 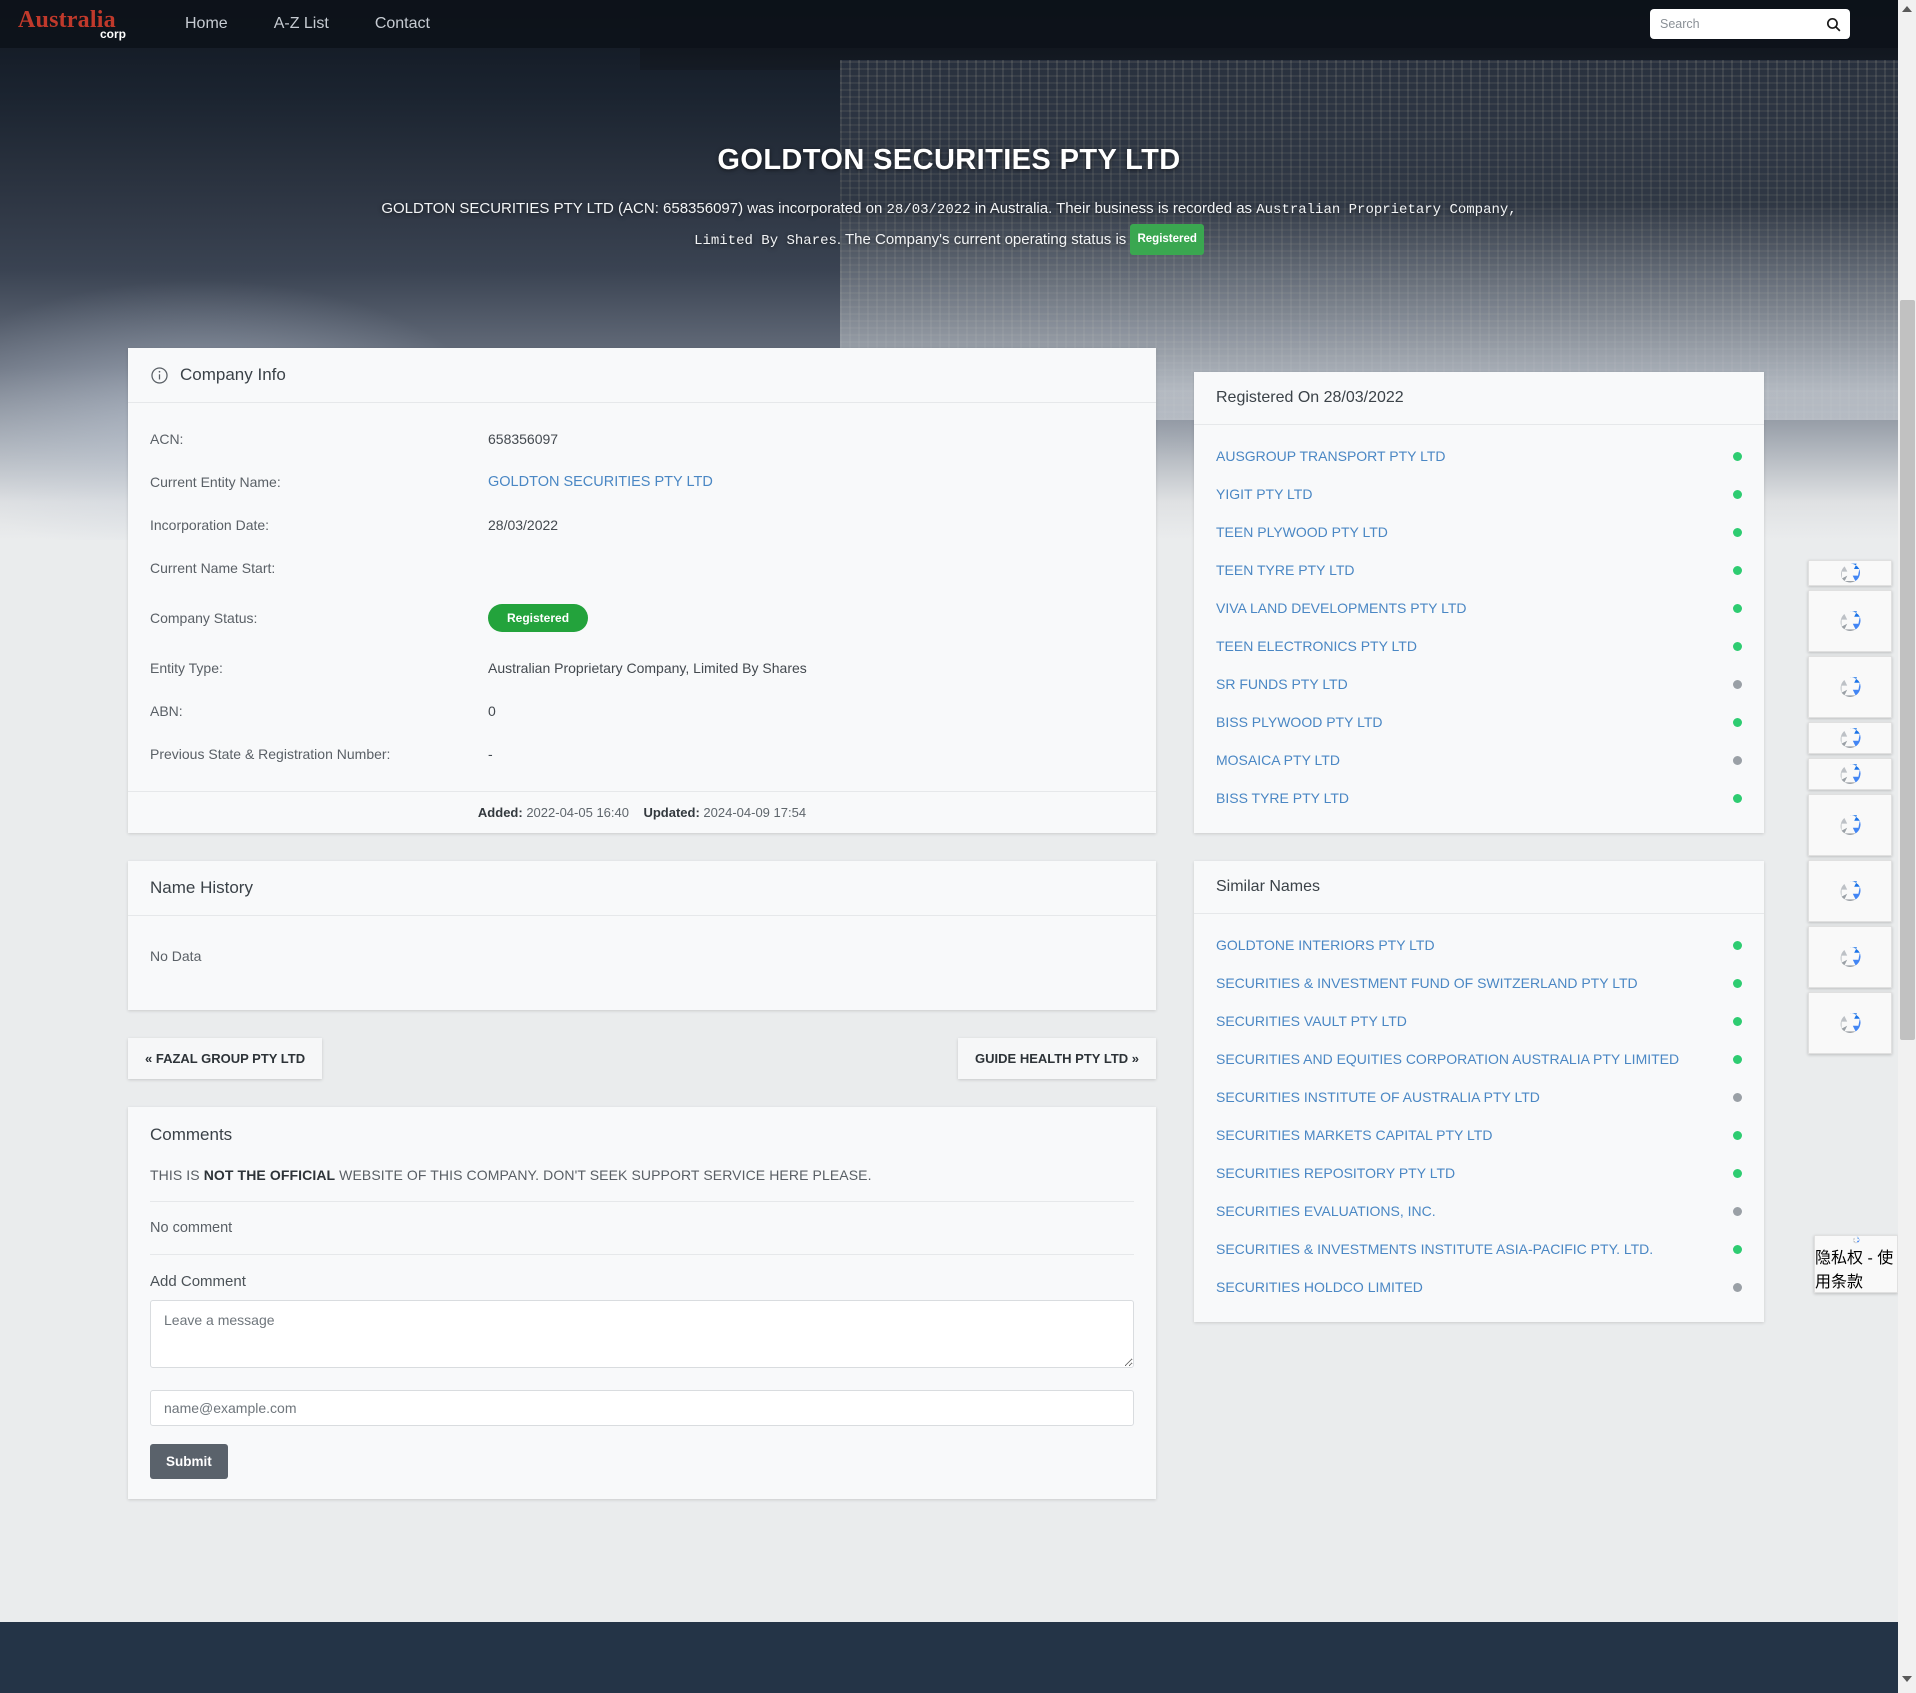 I want to click on site-footer, so click(x=949, y=1657).